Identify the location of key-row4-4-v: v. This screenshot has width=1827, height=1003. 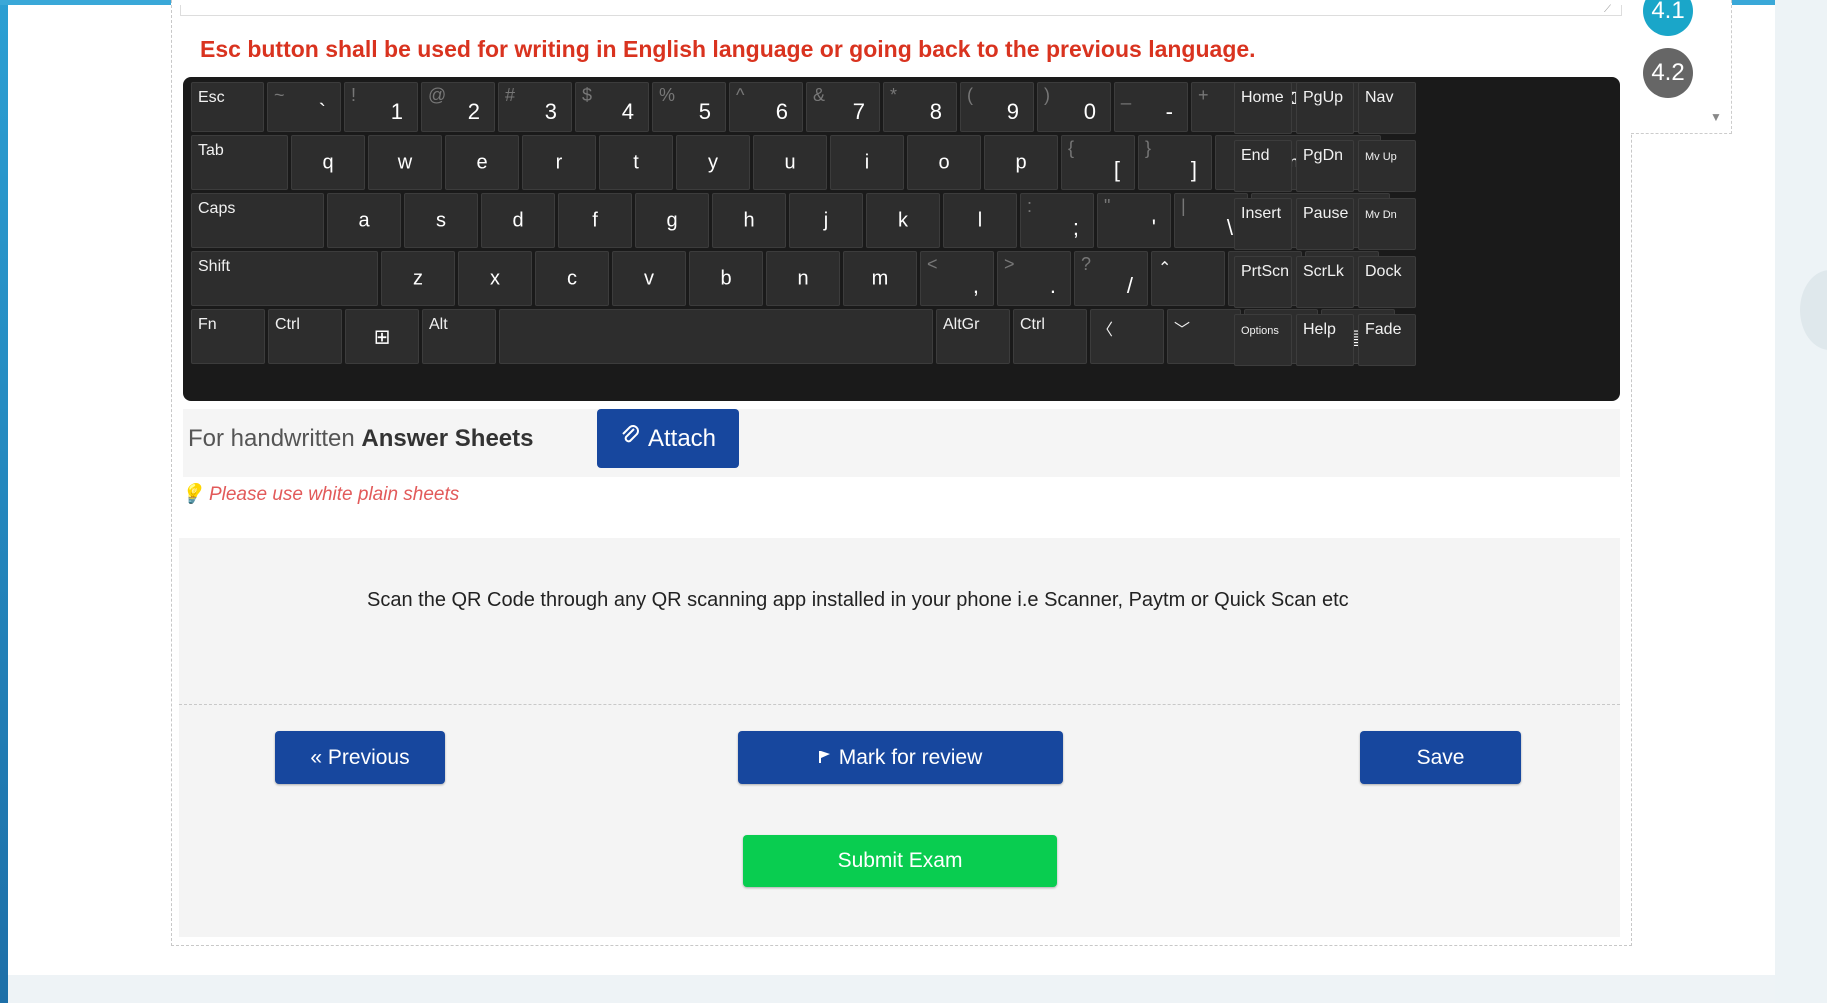
(649, 278).